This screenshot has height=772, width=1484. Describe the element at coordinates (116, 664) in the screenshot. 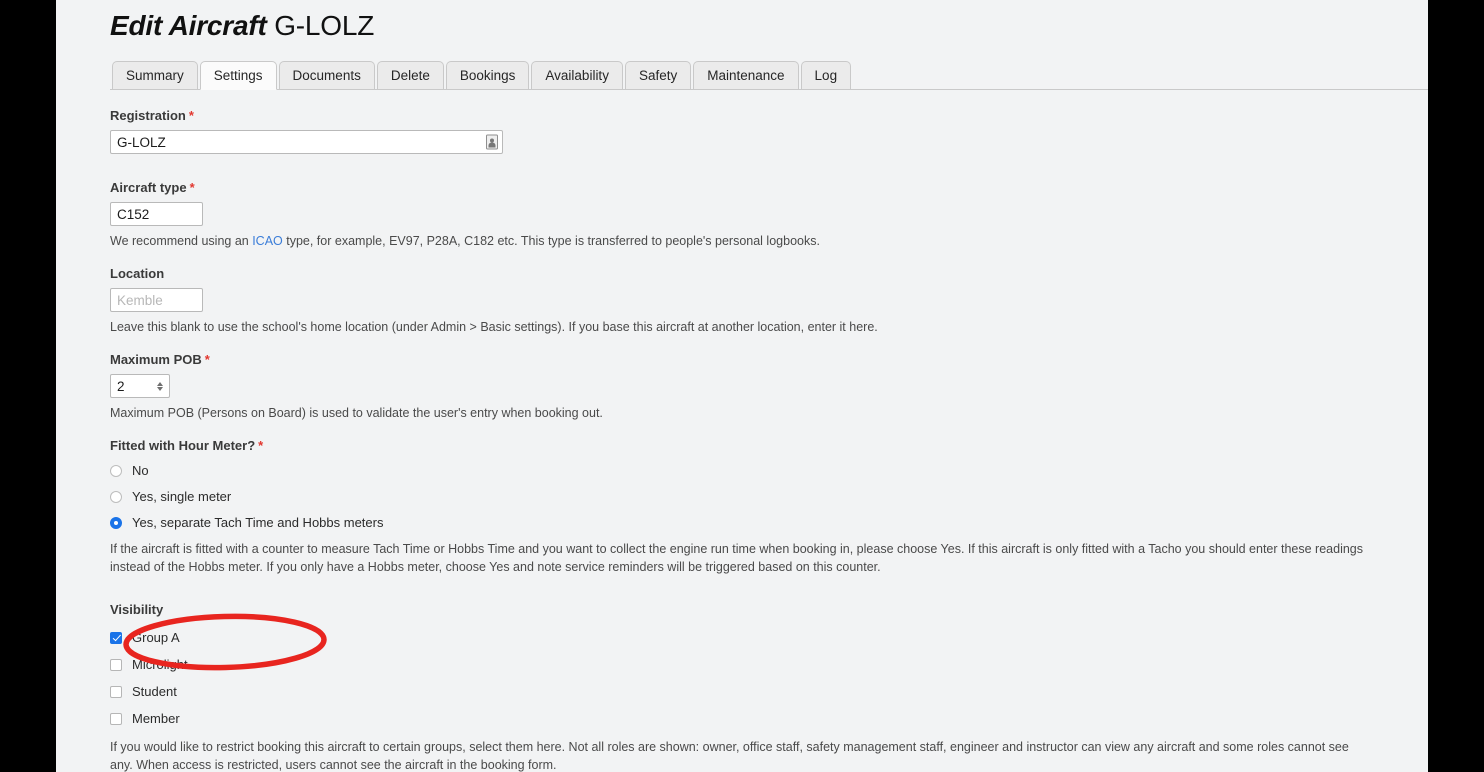

I see `checkbox-icon-microlight` at that location.